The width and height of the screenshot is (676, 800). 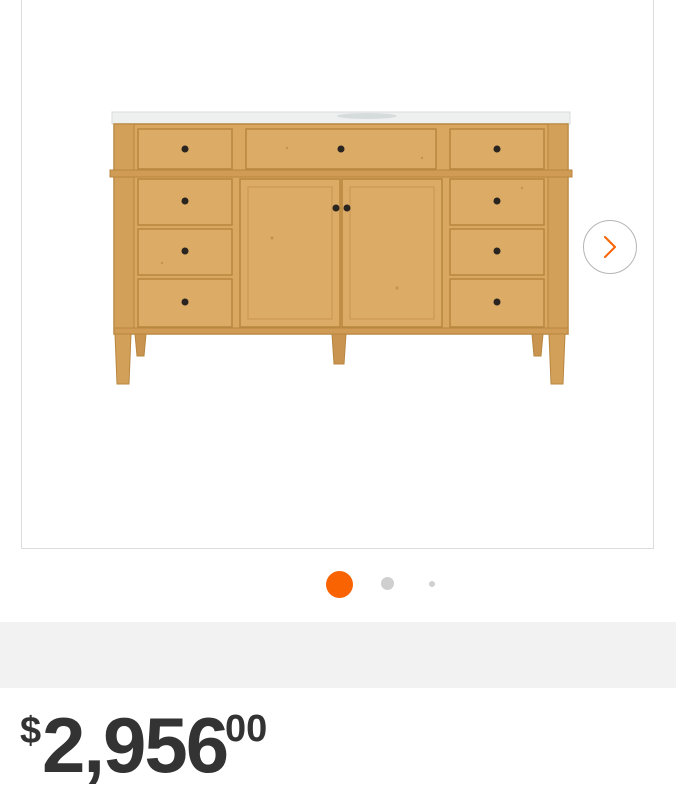 What do you see at coordinates (135, 745) in the screenshot?
I see `price-whole: 2,956` at bounding box center [135, 745].